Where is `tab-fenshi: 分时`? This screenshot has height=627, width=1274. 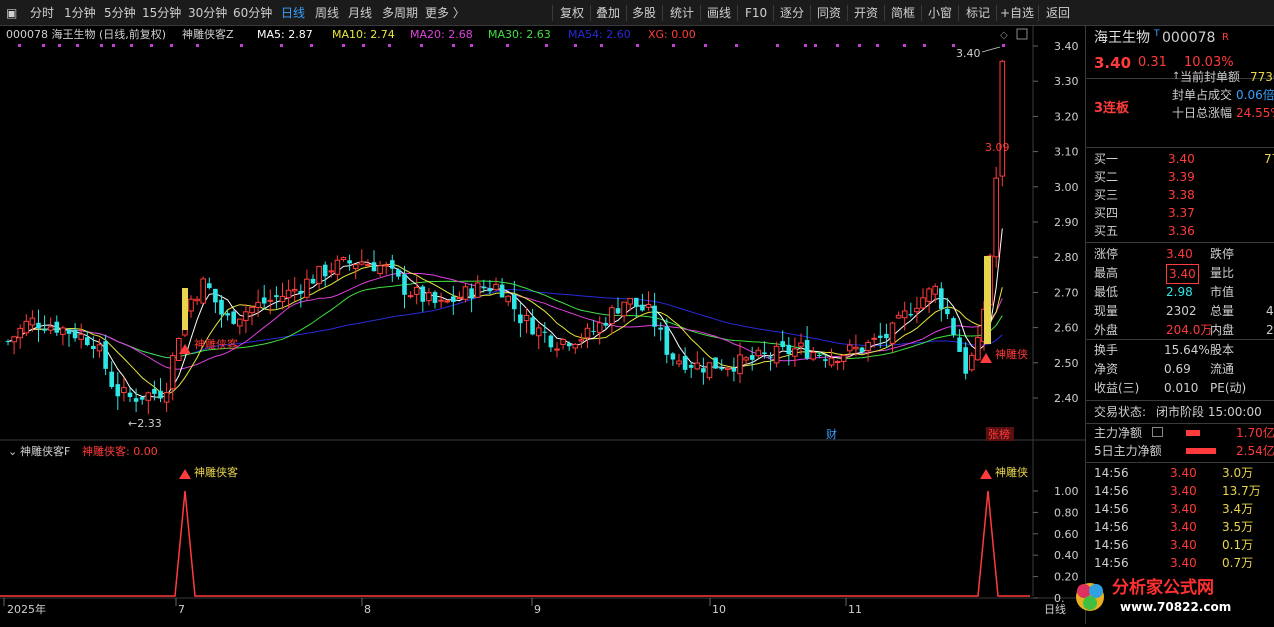
tab-fenshi: 分时 is located at coordinates (42, 13).